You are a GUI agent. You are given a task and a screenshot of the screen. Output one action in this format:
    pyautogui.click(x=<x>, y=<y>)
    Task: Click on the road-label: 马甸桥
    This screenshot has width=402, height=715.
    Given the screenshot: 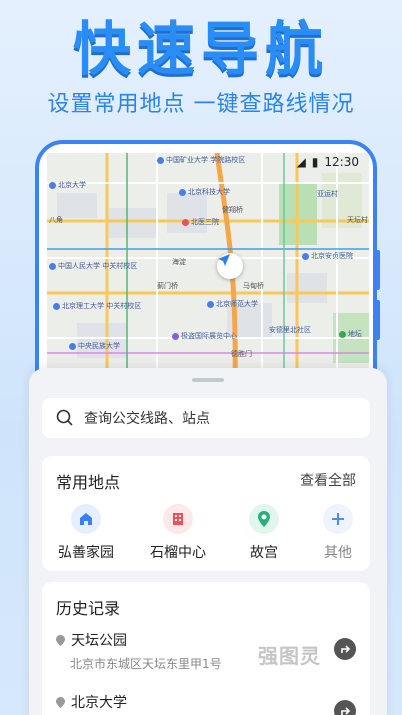 What is the action you would take?
    pyautogui.click(x=253, y=286)
    